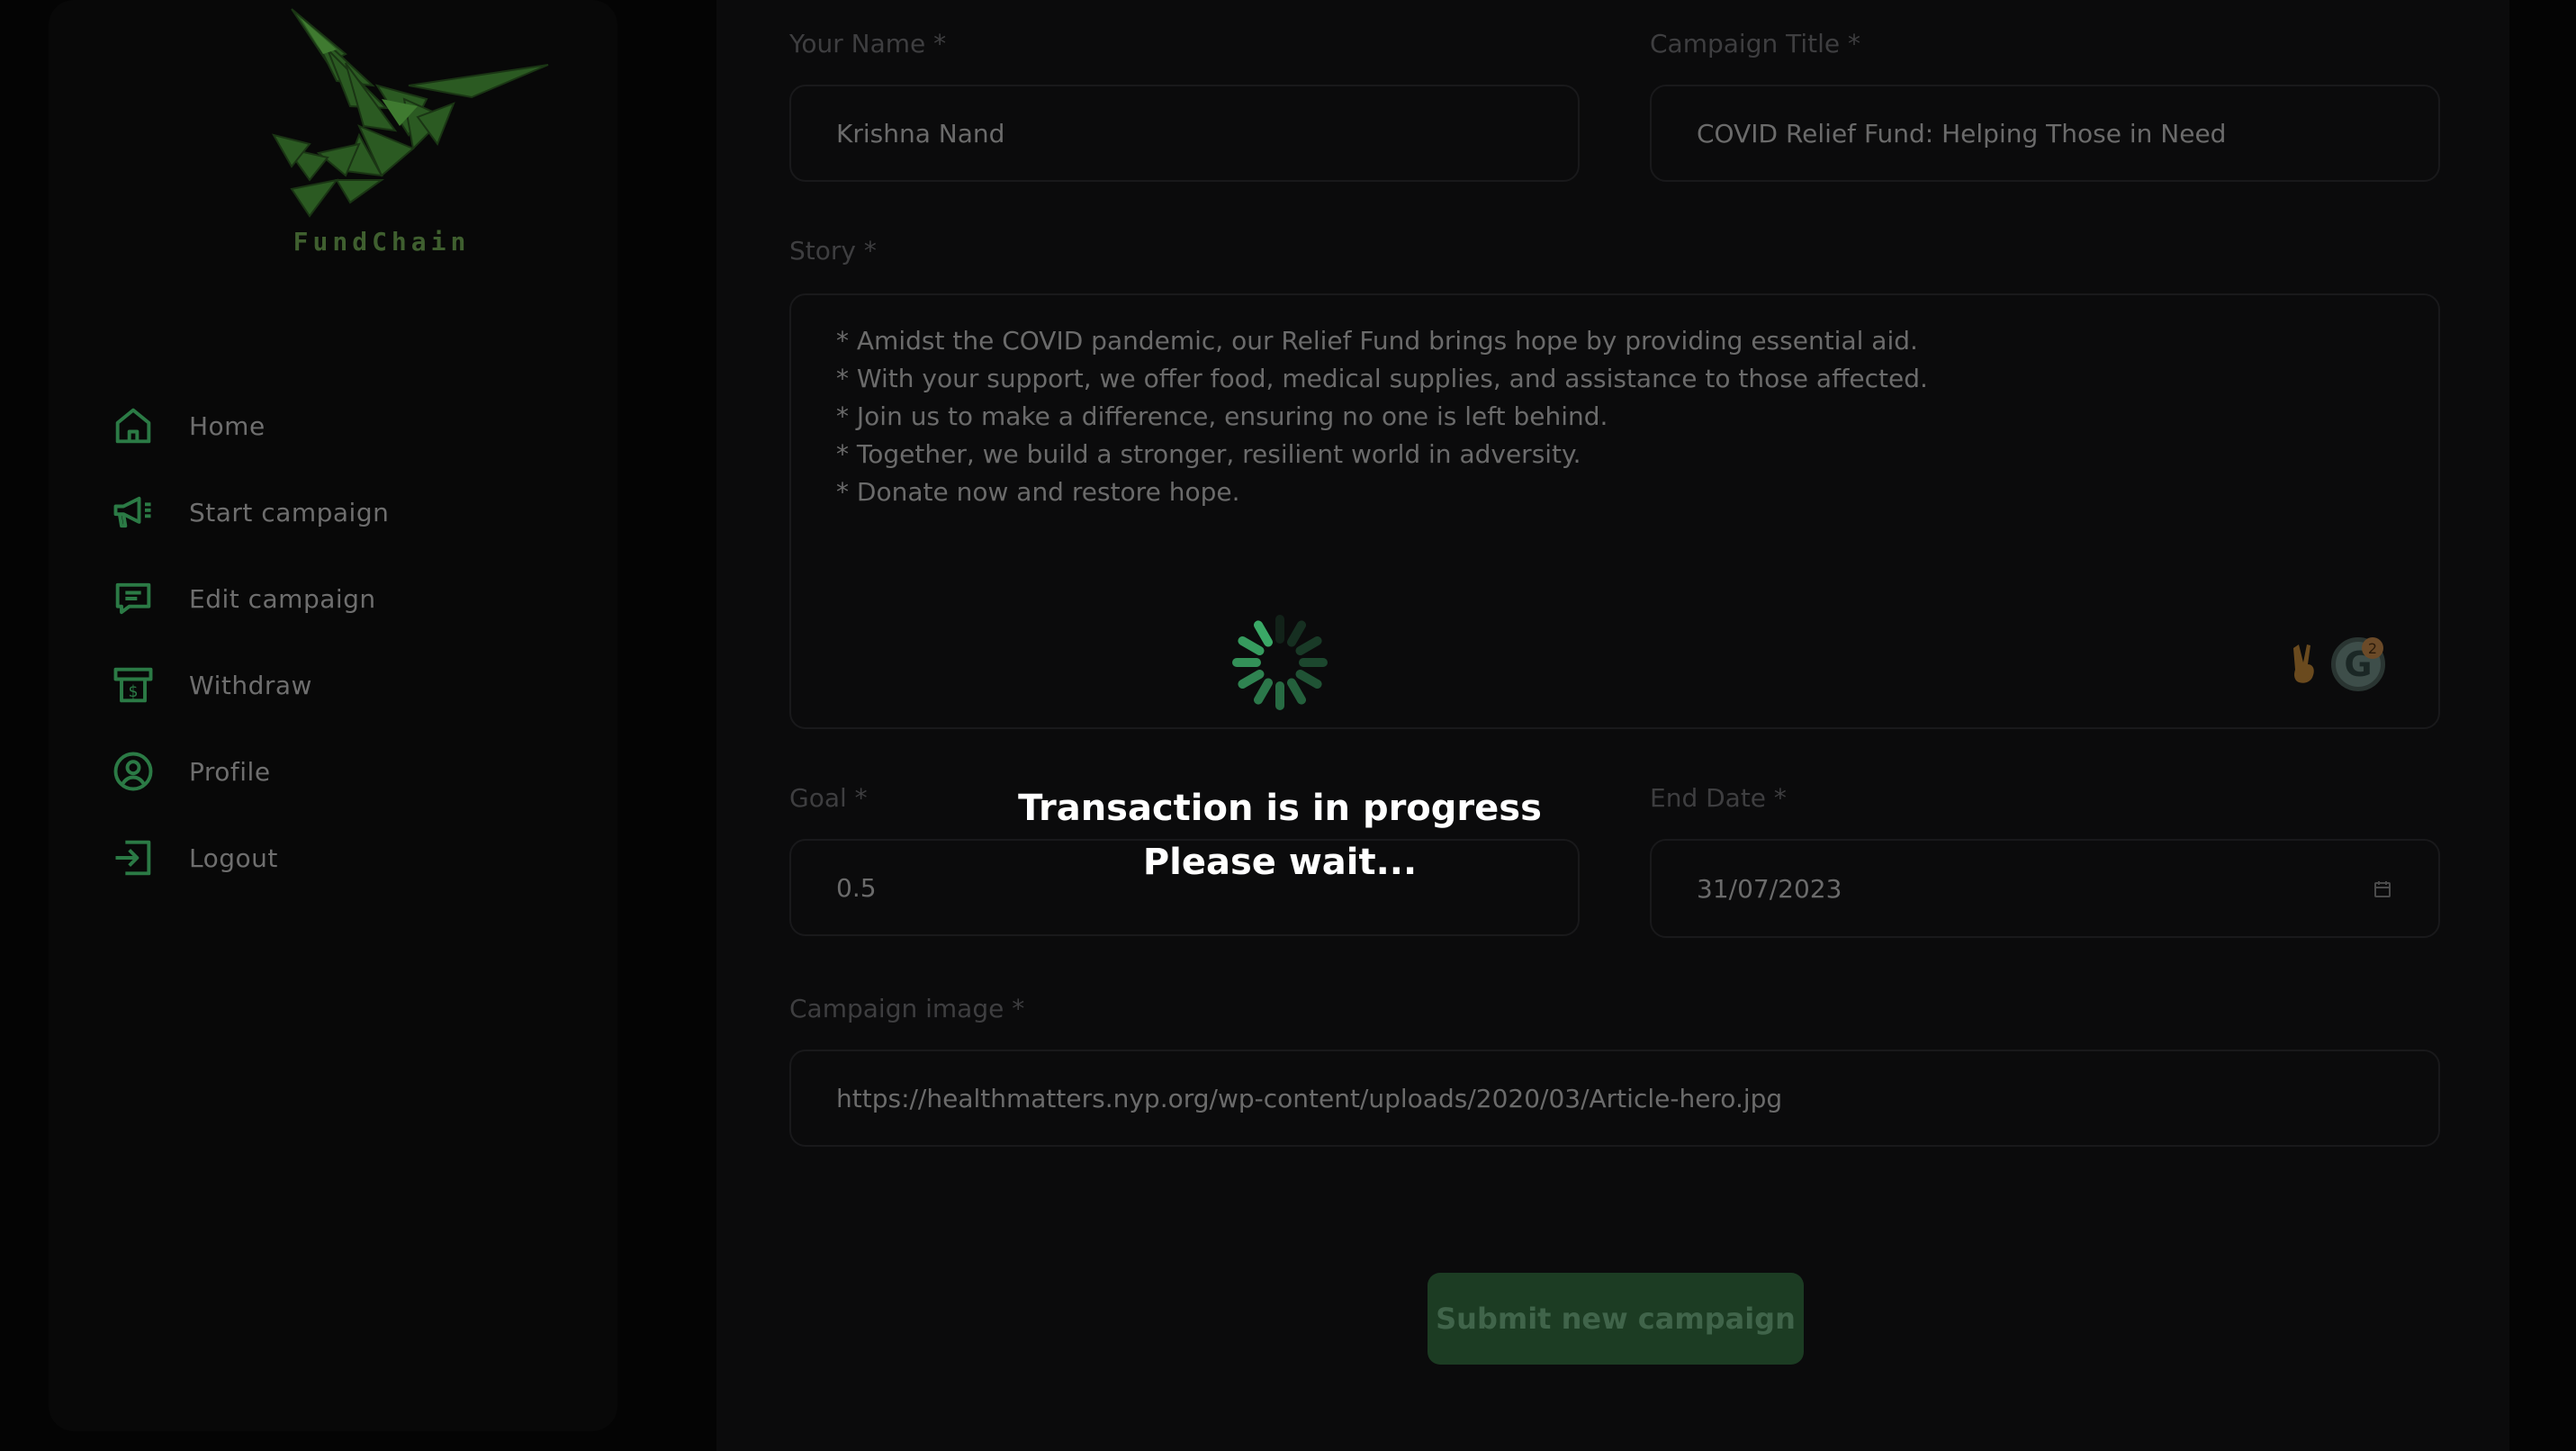 Image resolution: width=2576 pixels, height=1451 pixels. I want to click on name-label: Your Name *, so click(868, 44).